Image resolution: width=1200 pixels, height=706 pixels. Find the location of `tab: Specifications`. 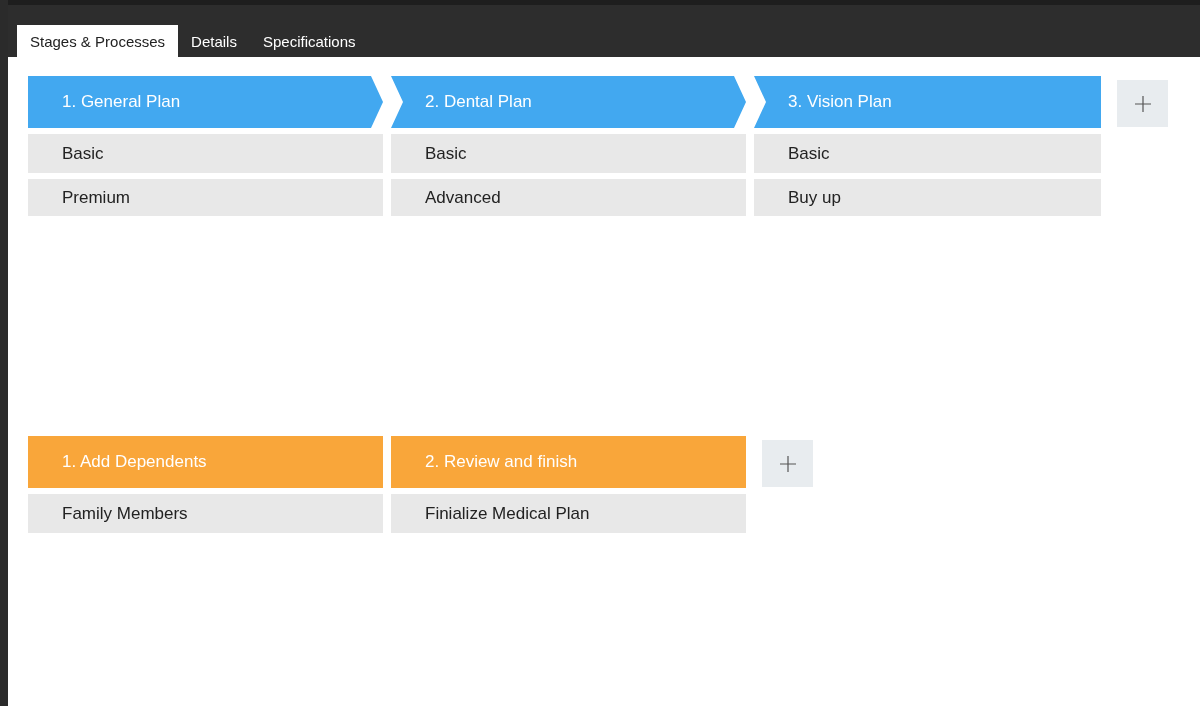

tab: Specifications is located at coordinates (309, 41).